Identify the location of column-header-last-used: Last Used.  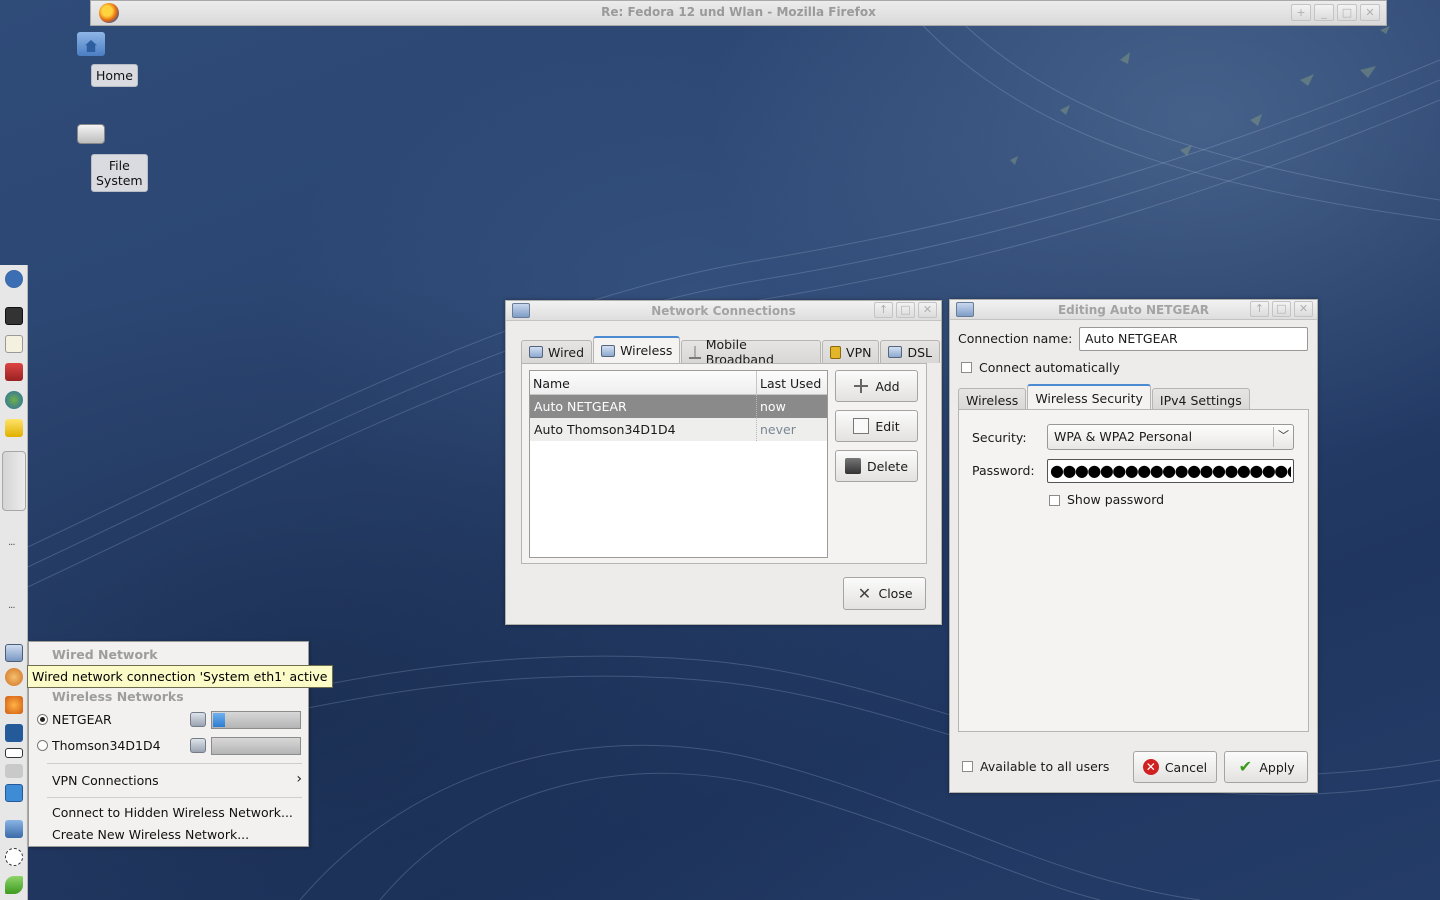
(790, 383).